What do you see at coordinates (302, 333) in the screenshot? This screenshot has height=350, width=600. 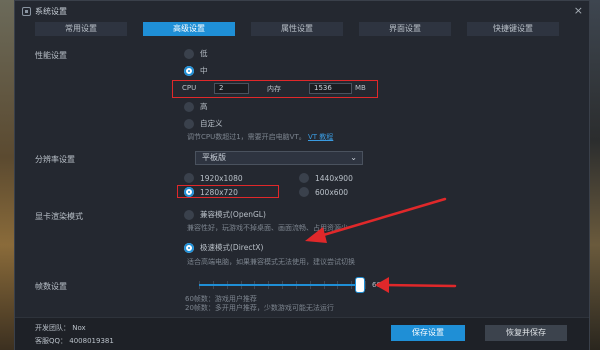 I see `footer-bar: 开发团队： Nox 客服QQ： 4008019381 保存设置 恢复并保存` at bounding box center [302, 333].